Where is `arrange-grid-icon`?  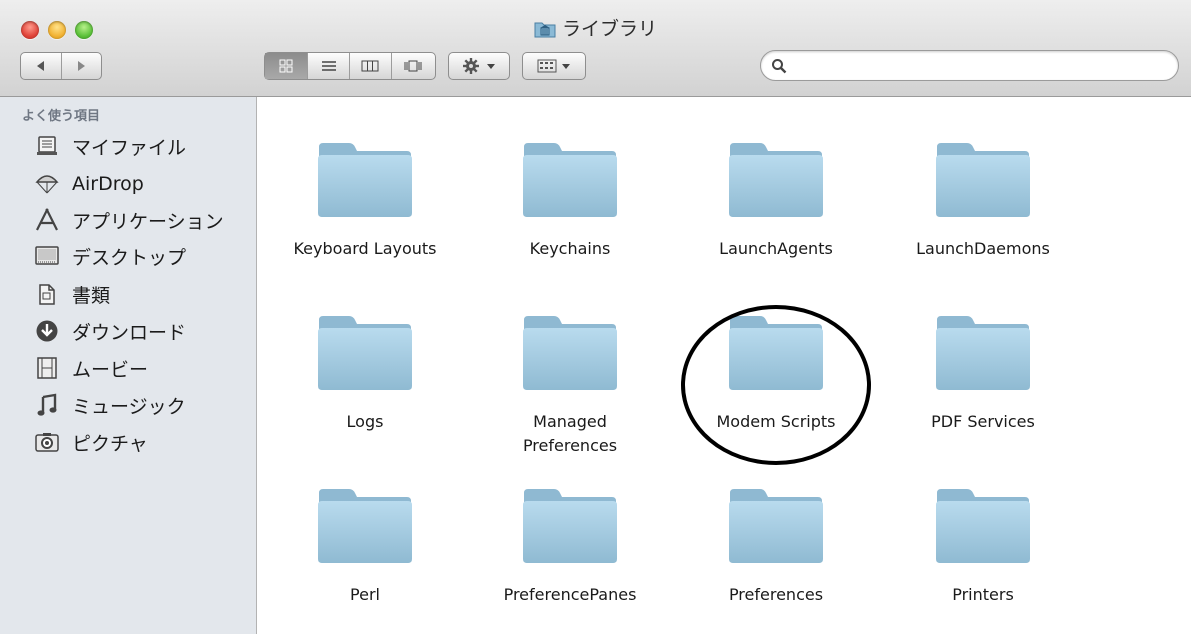
arrange-grid-icon is located at coordinates (547, 66).